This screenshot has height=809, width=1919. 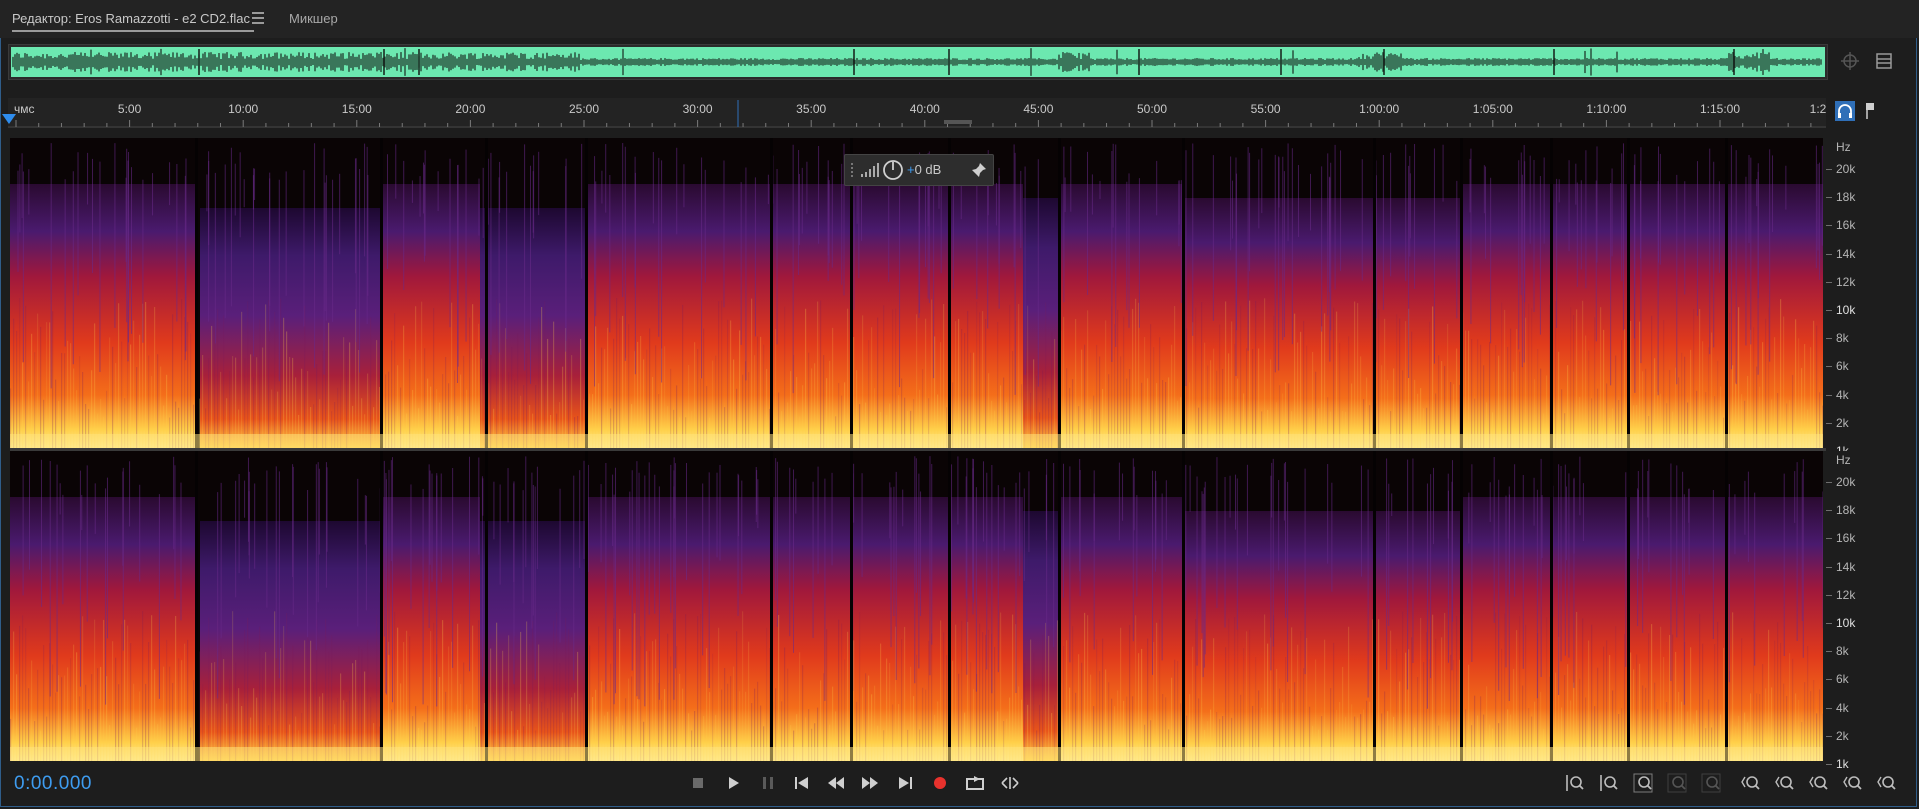 What do you see at coordinates (1846, 169) in the screenshot?
I see `hz-label: 20k` at bounding box center [1846, 169].